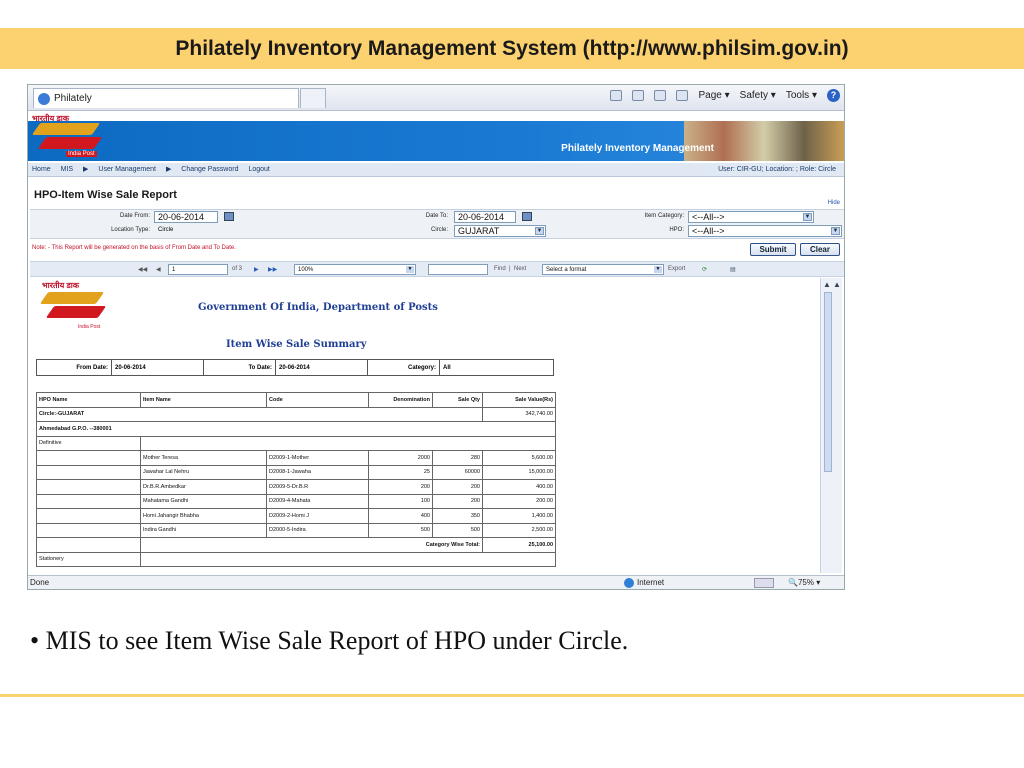 Image resolution: width=1024 pixels, height=768 pixels. I want to click on browser-status-bar: Done Internet 🔍75% ▾, so click(436, 582).